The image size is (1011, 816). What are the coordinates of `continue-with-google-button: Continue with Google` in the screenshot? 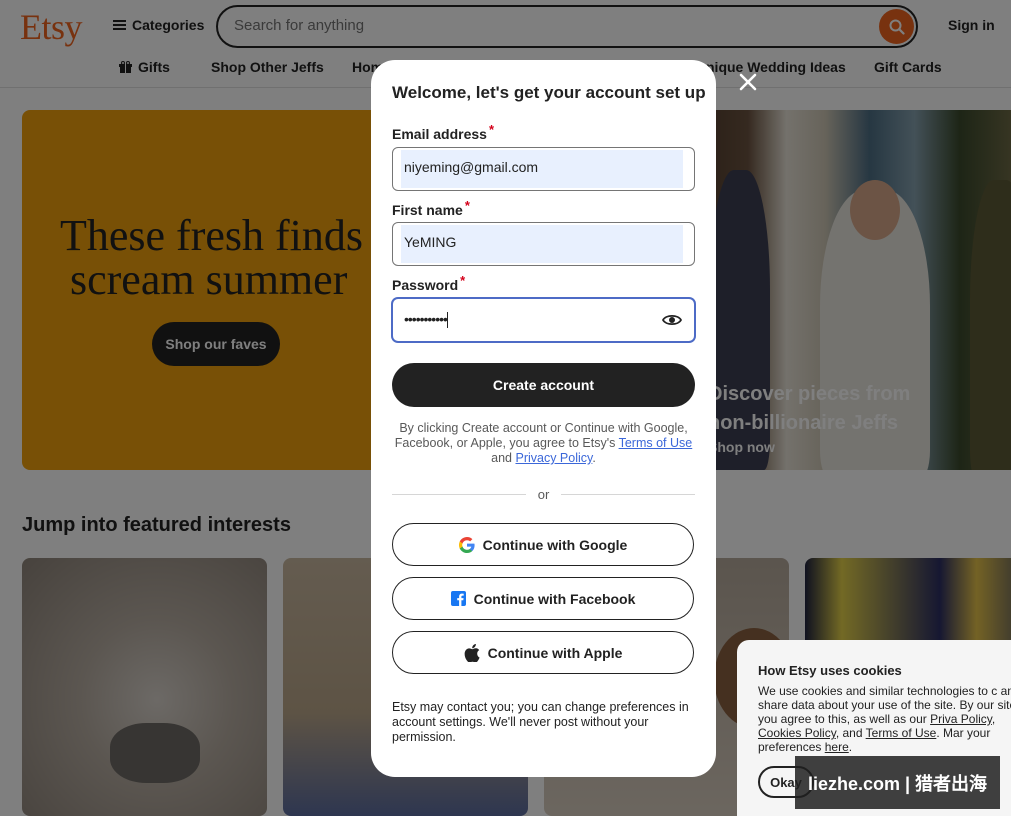 It's located at (543, 544).